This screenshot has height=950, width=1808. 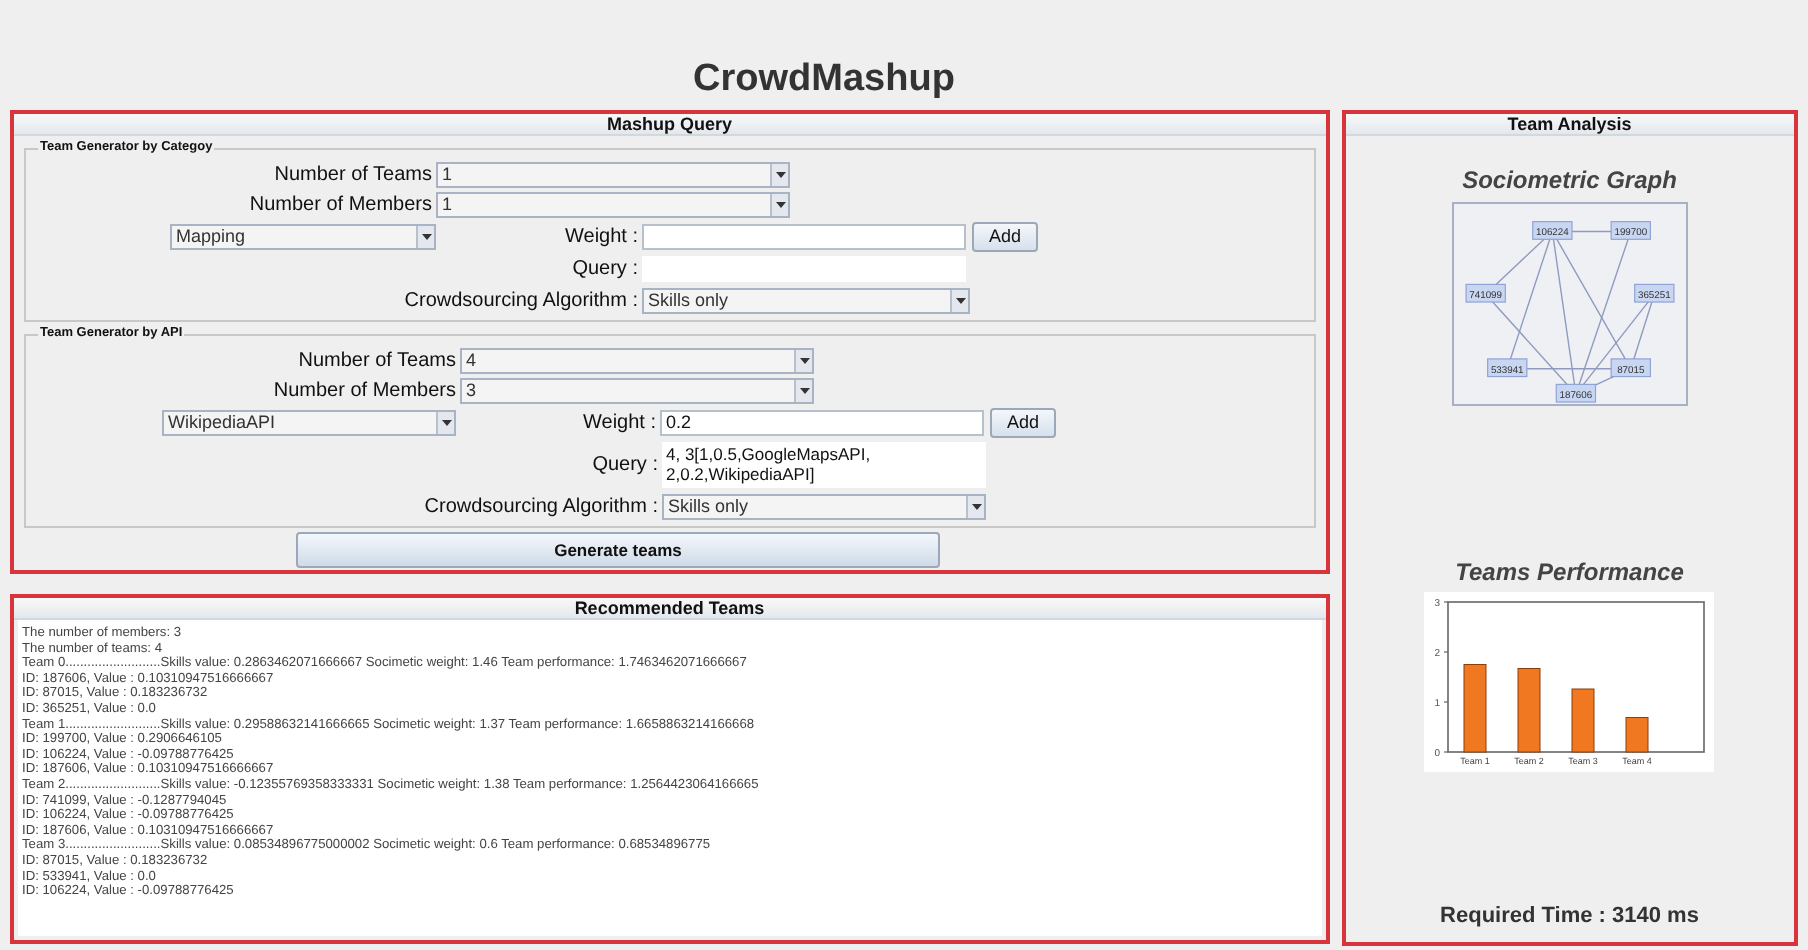 What do you see at coordinates (618, 550) in the screenshot?
I see `generate-teams-button: Generate teams` at bounding box center [618, 550].